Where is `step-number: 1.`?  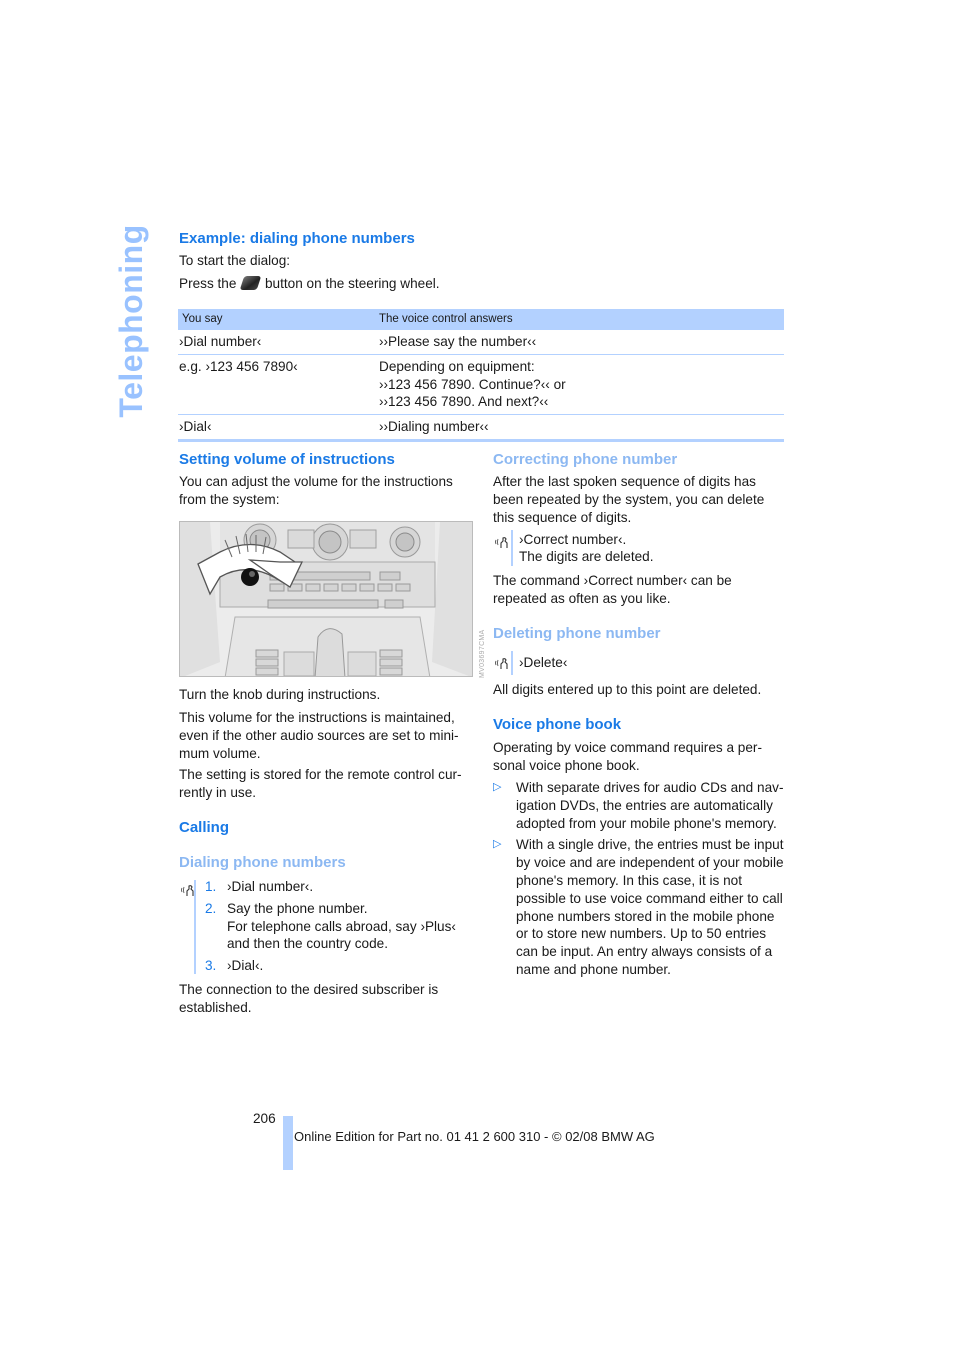 step-number: 1. is located at coordinates (211, 886).